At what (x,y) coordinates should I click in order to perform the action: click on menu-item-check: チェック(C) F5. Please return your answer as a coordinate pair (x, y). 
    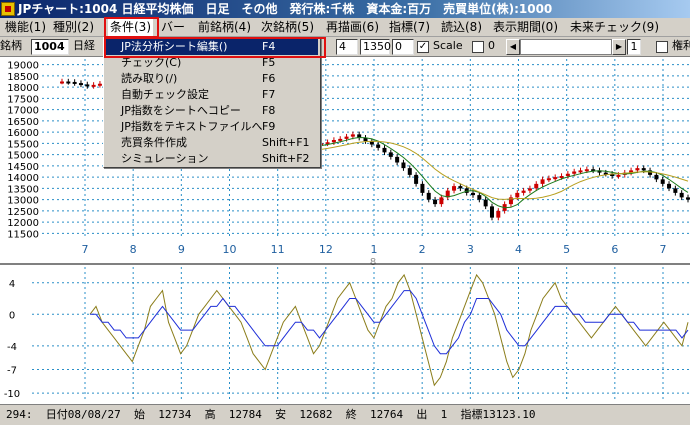
    Looking at the image, I should click on (212, 63).